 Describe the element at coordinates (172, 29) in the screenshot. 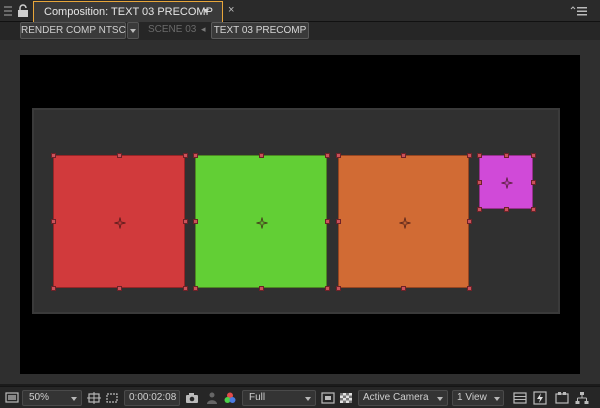

I see `breadcrumb-scene: SCENE 03` at that location.